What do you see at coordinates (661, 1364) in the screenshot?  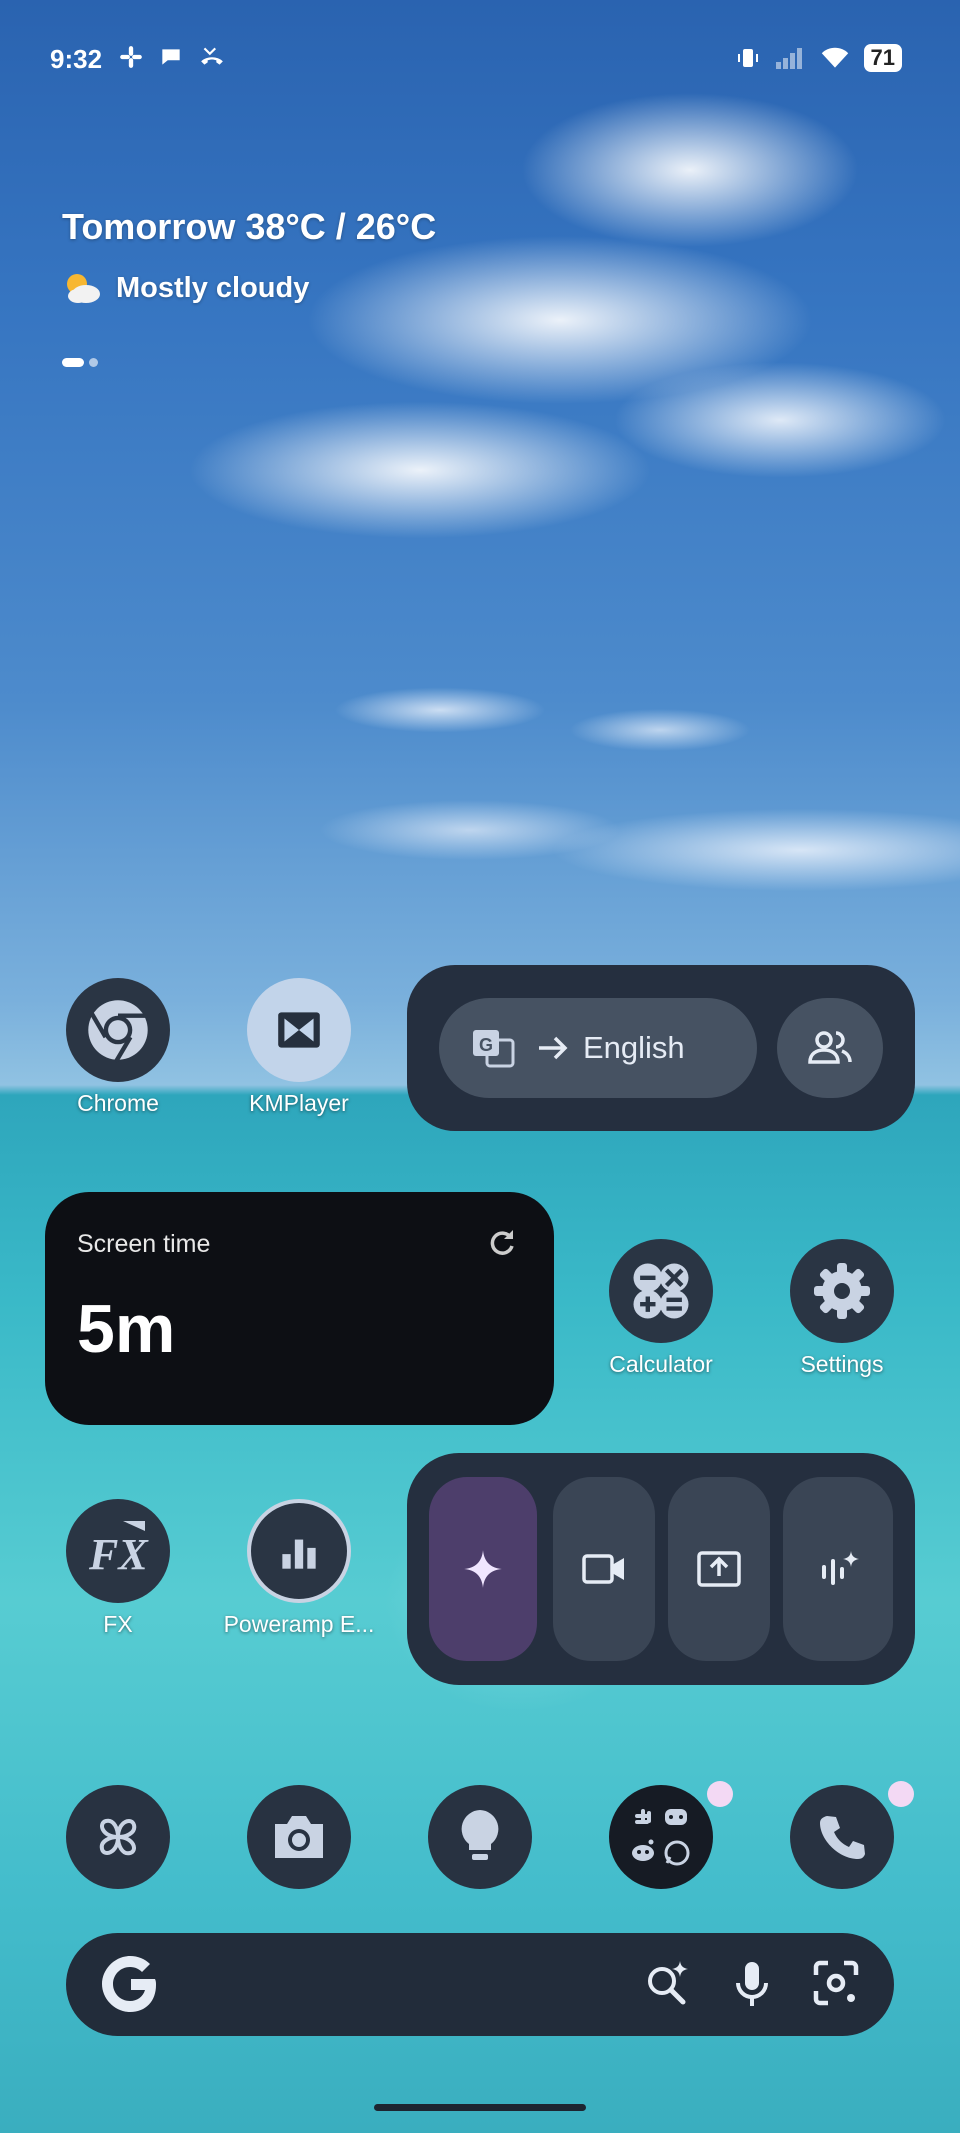 I see `app-label: Calculator` at bounding box center [661, 1364].